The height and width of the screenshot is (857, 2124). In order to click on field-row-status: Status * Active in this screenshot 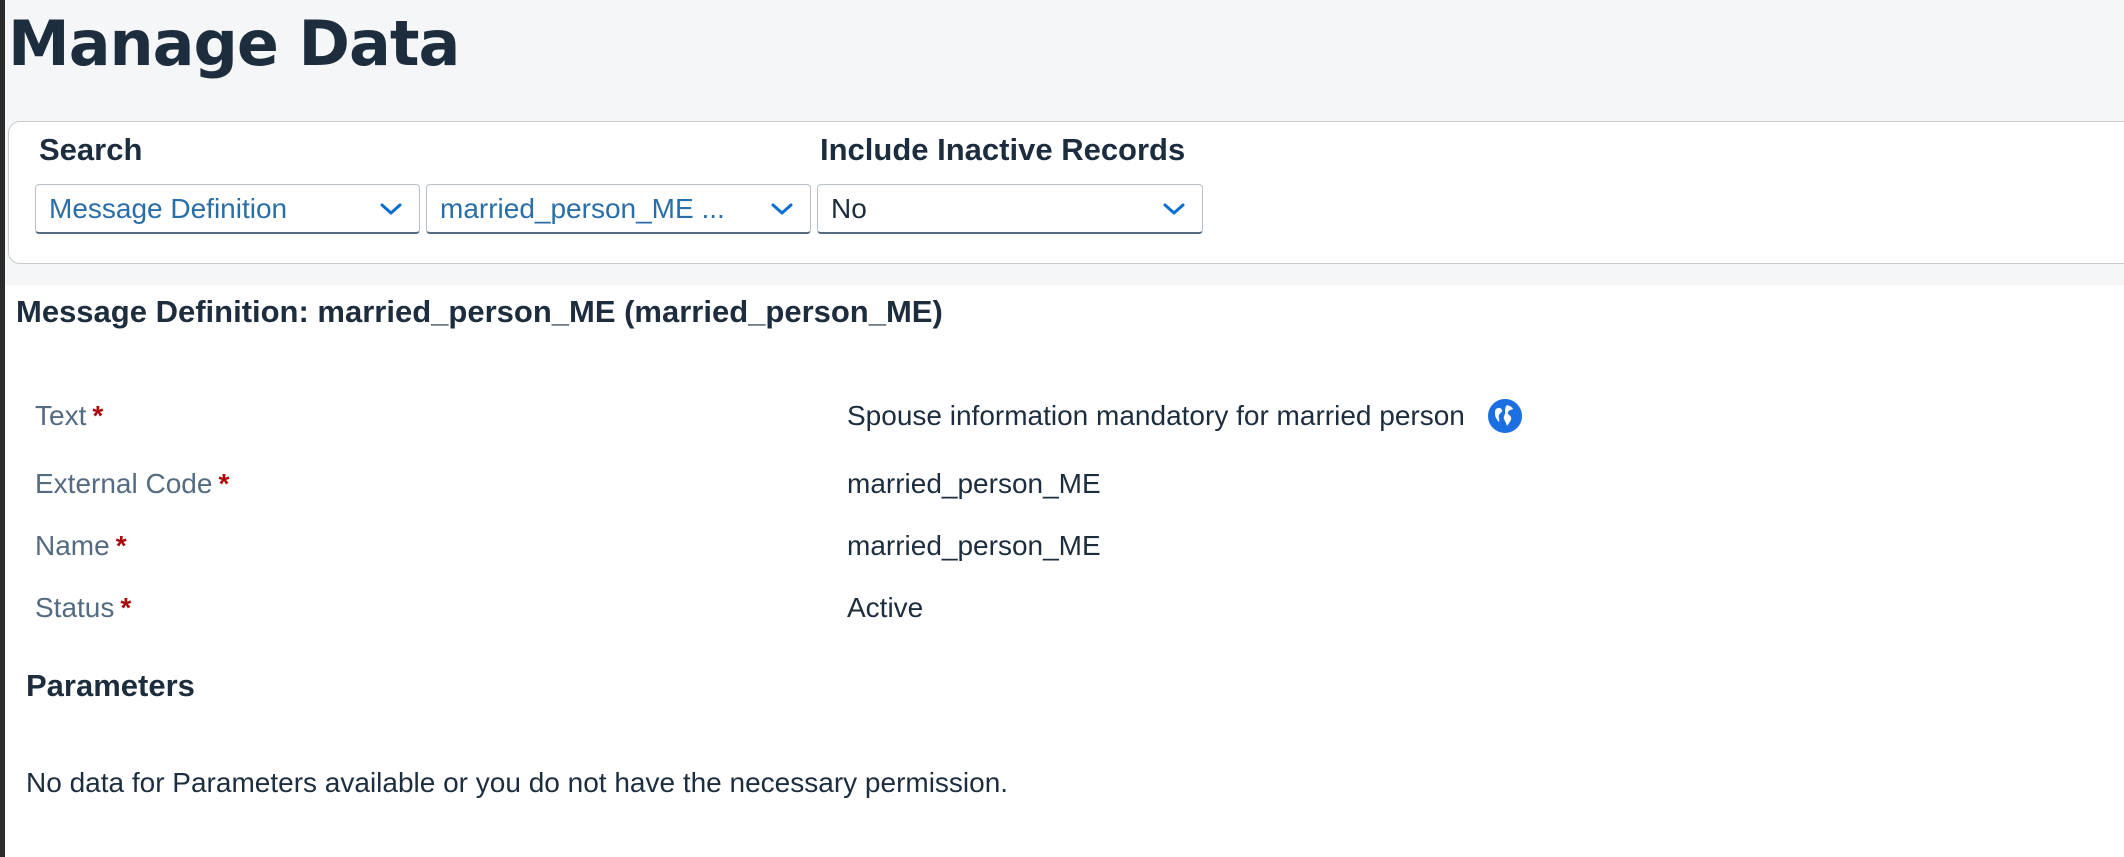, I will do `click(885, 608)`.